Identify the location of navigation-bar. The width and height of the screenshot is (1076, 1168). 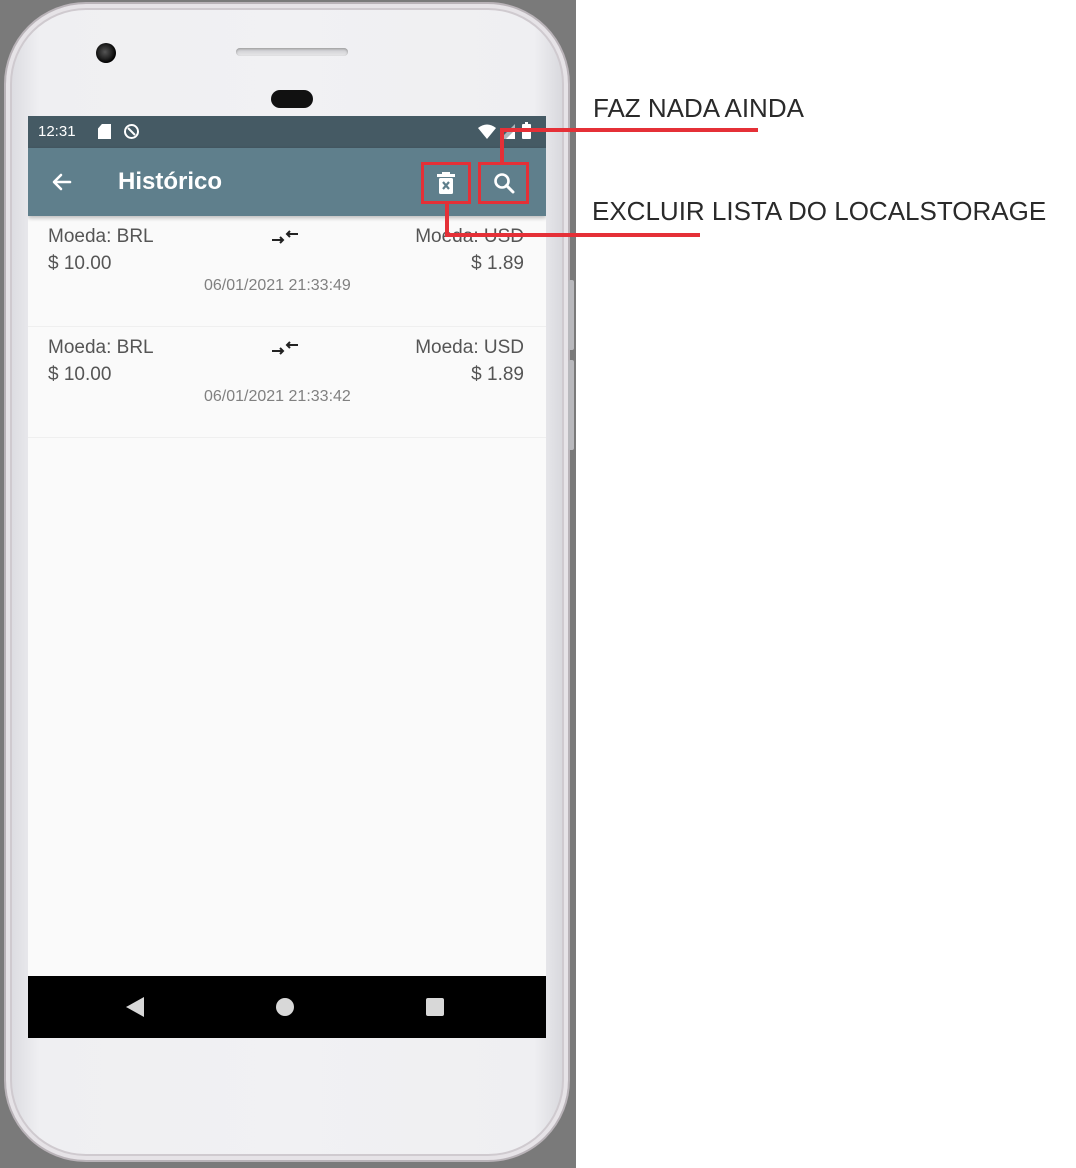
(287, 1007).